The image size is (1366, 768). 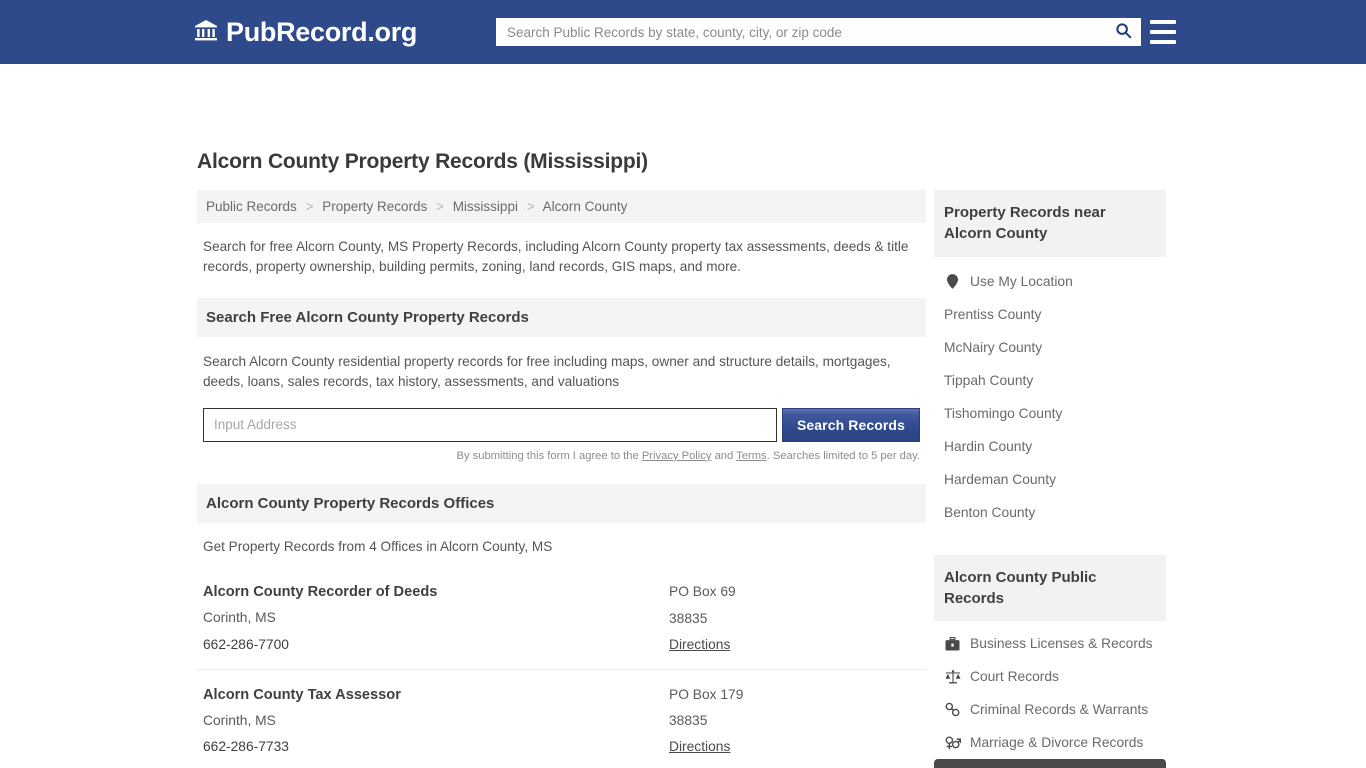 What do you see at coordinates (1059, 710) in the screenshot?
I see `sidebar-item-label: Criminal Records & Warrants` at bounding box center [1059, 710].